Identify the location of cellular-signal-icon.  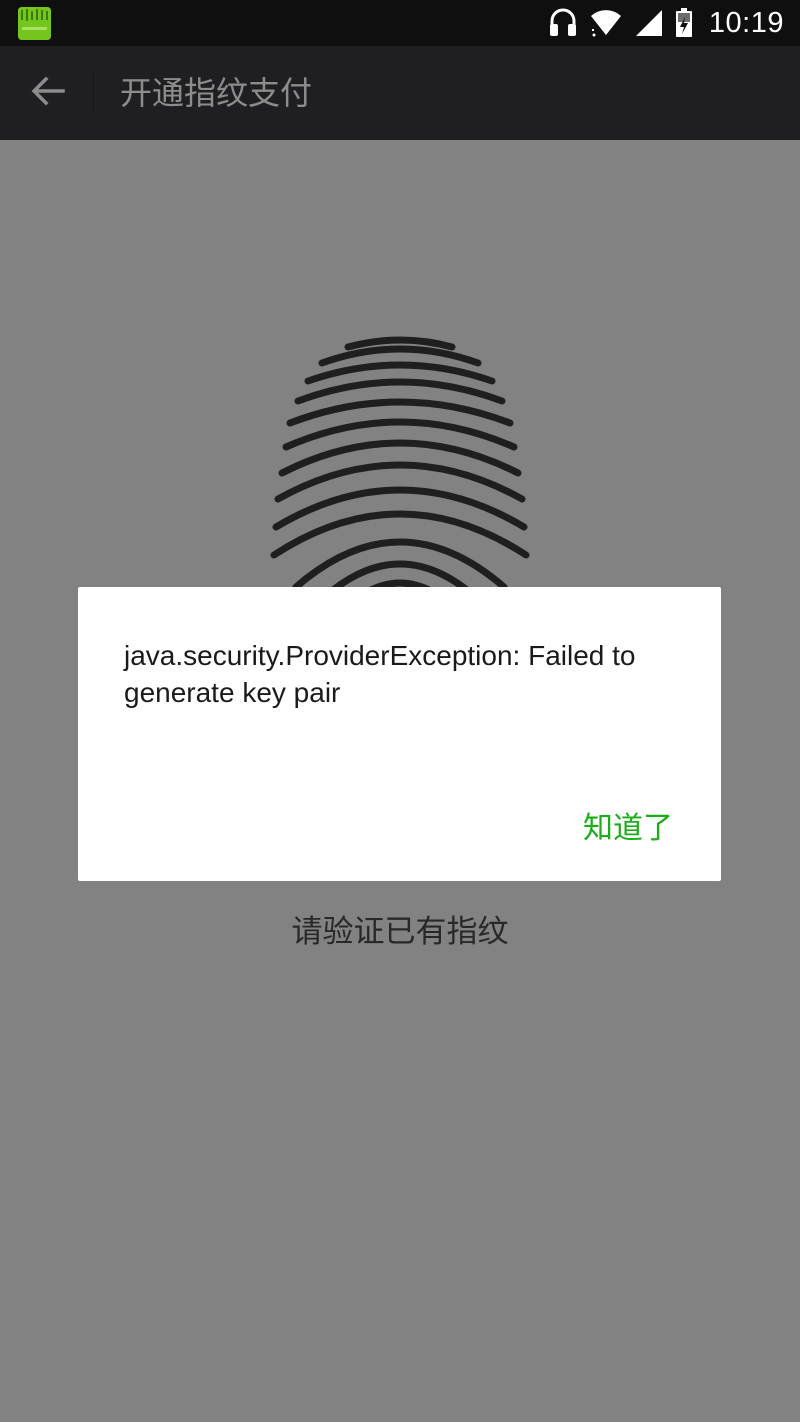
(649, 23).